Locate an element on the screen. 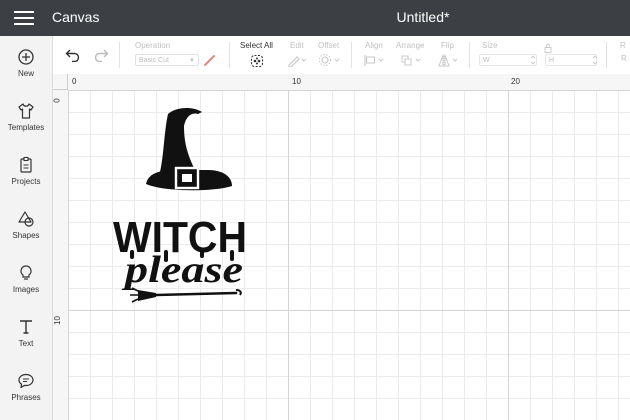 The image size is (630, 420). offset-icon is located at coordinates (330, 60).